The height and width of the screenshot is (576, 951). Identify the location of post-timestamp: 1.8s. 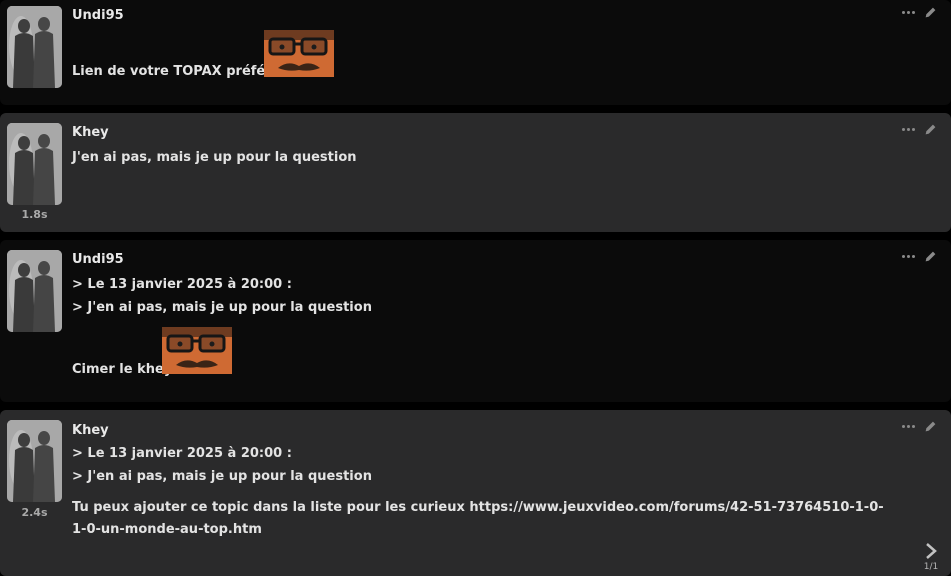
(34, 214).